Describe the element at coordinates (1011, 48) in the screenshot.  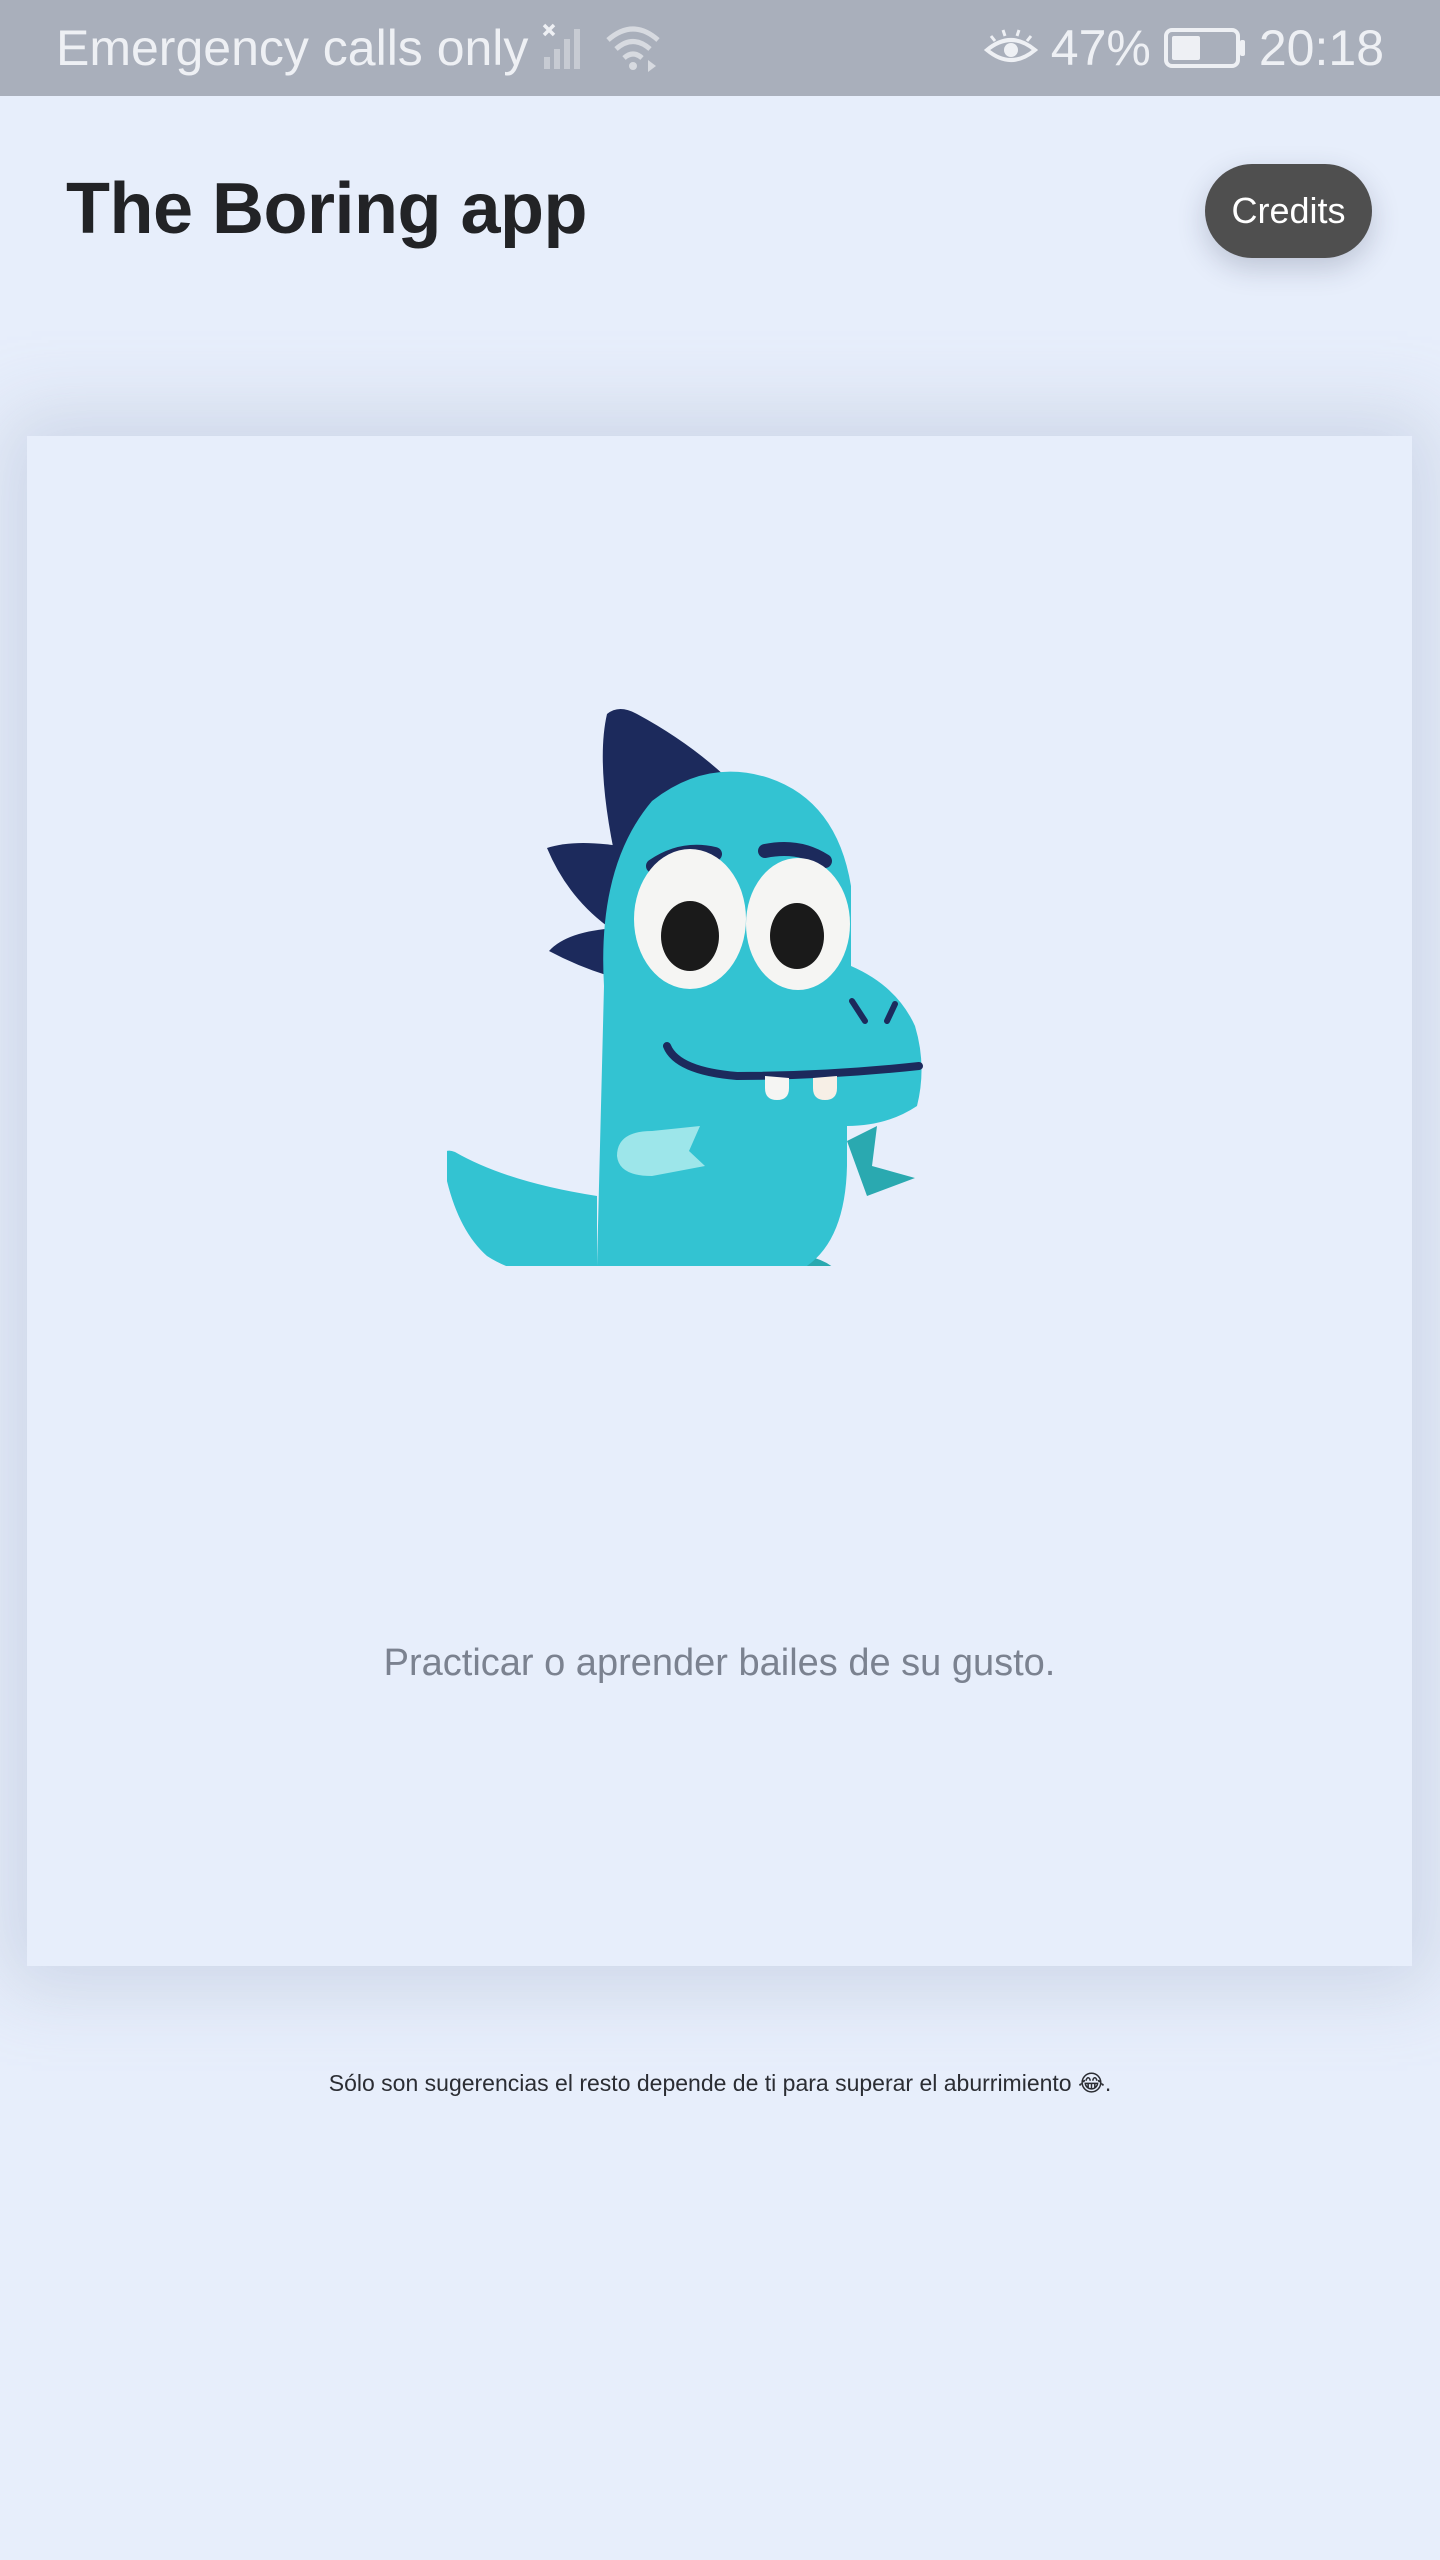
I see `eye-comfort-icon` at that location.